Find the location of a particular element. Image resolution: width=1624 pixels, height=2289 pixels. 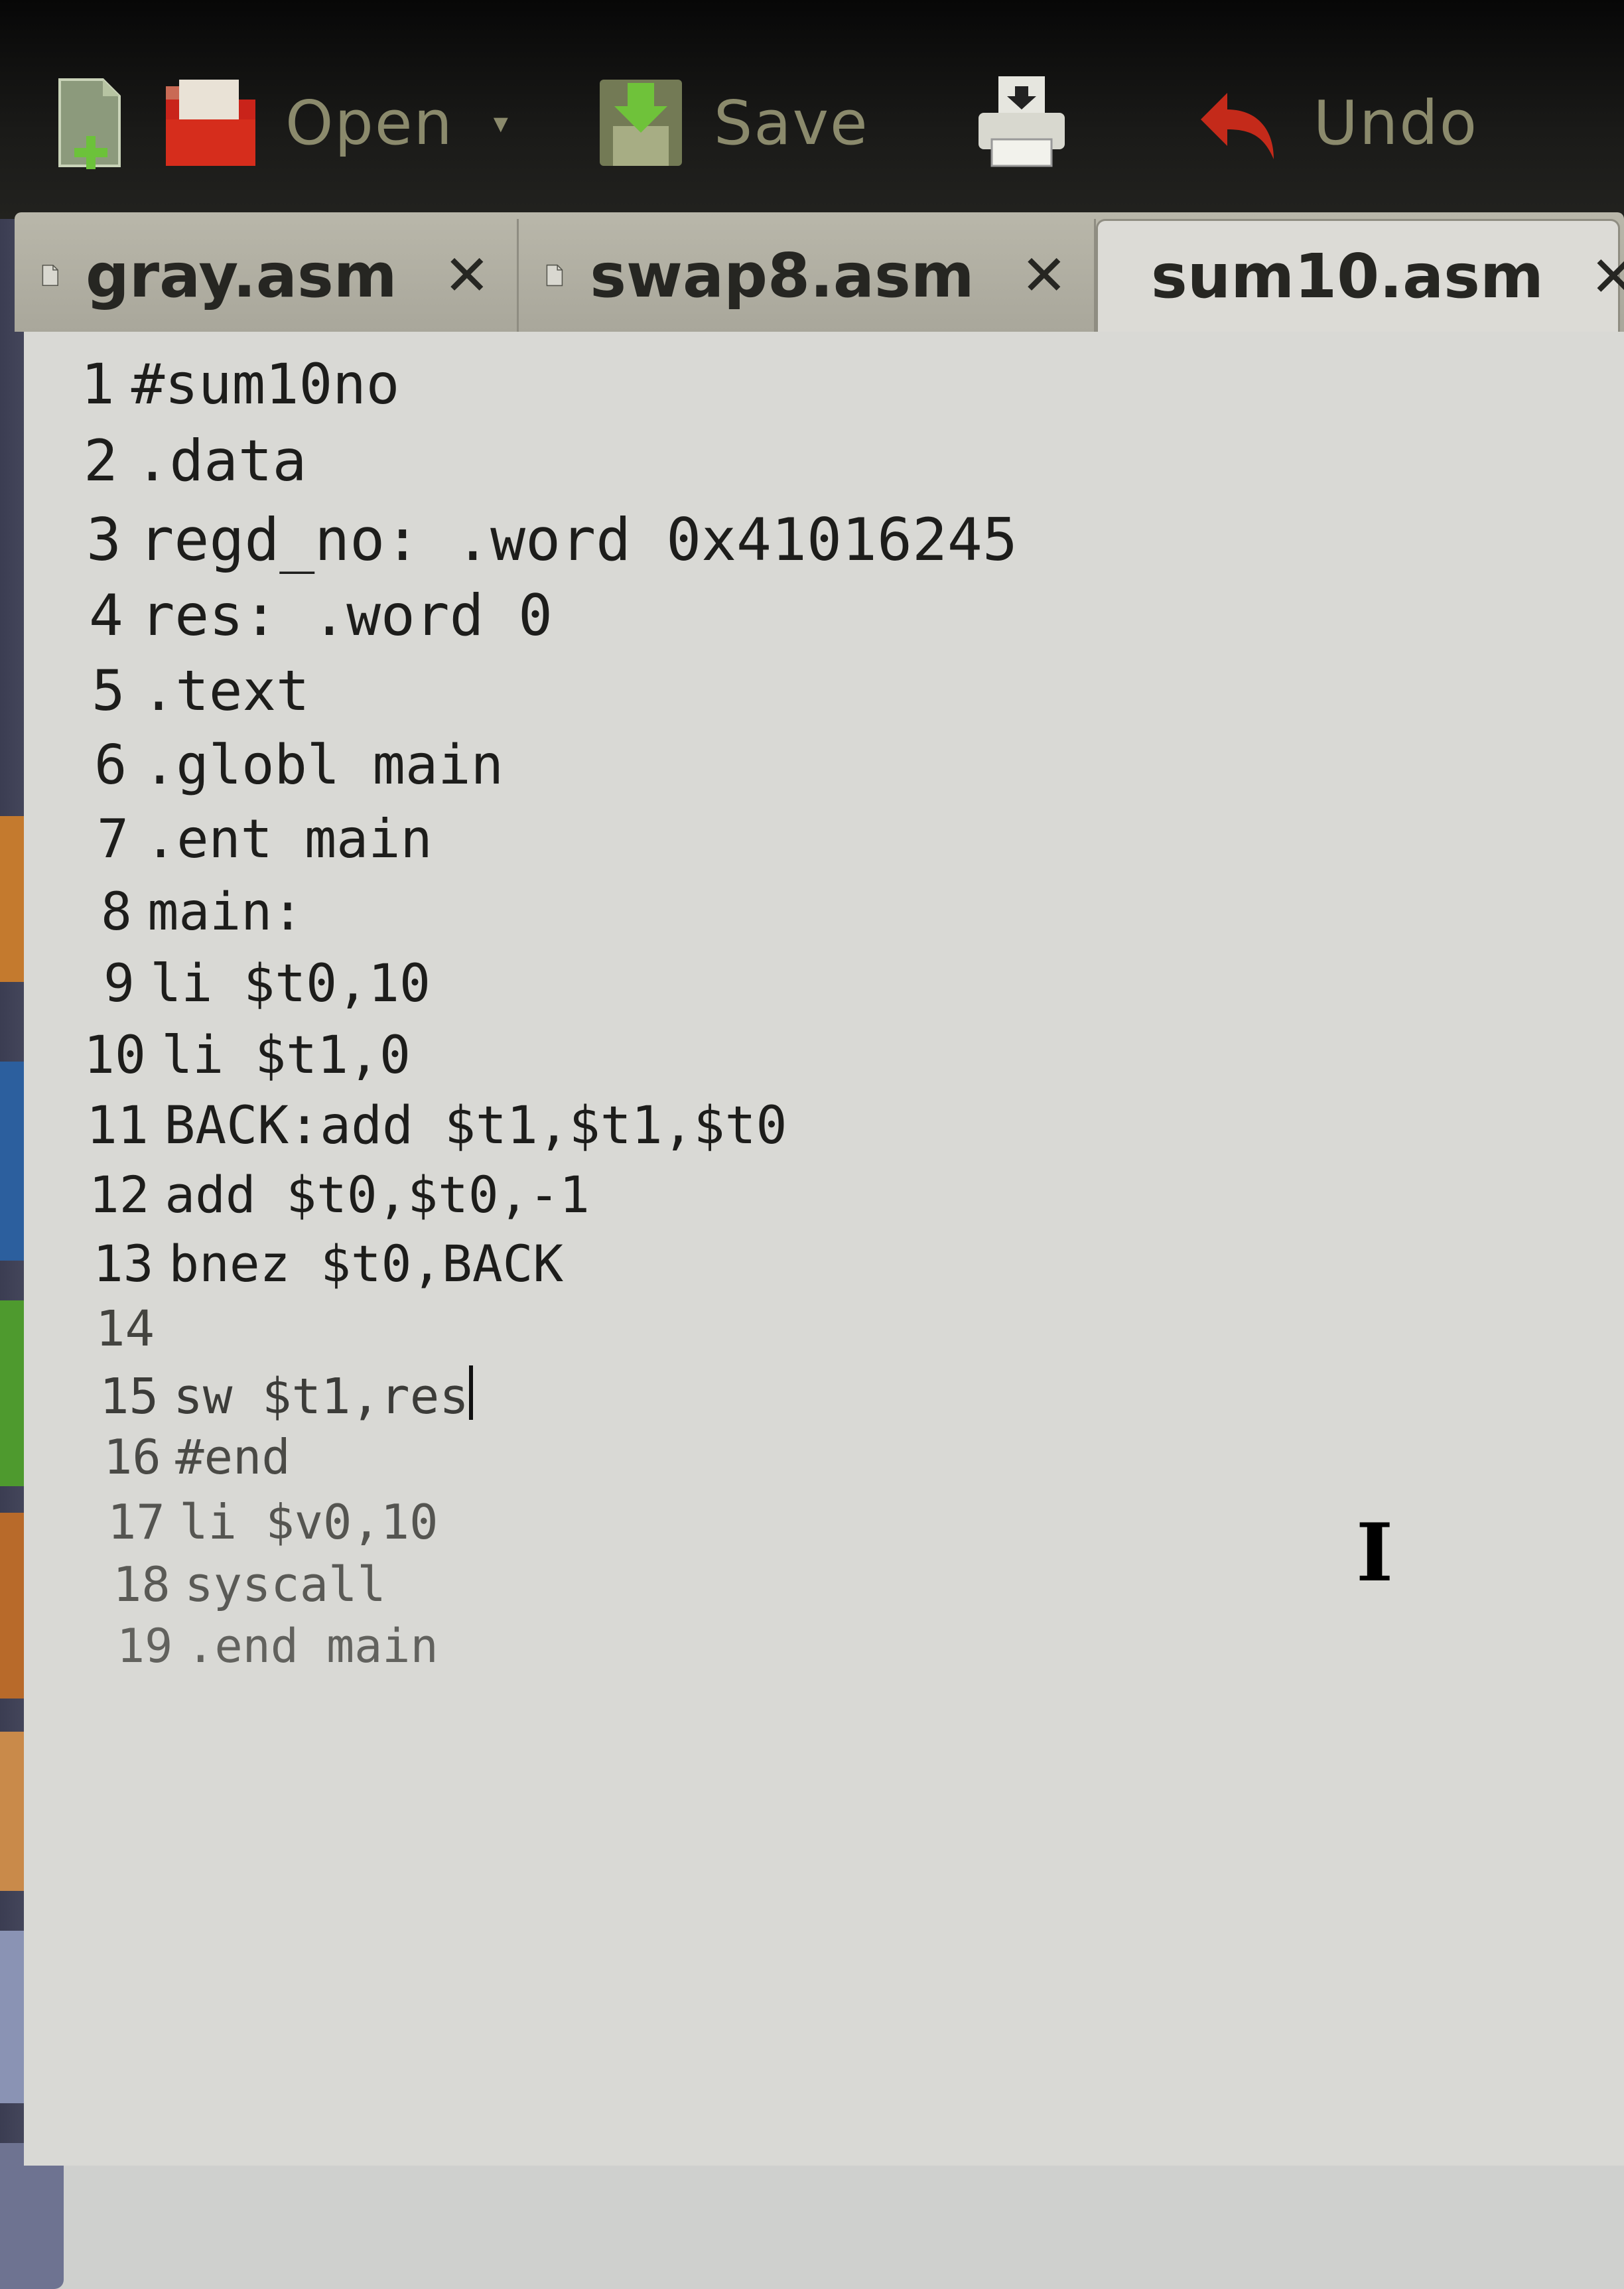

line-number: 13 is located at coordinates (123, 1263).